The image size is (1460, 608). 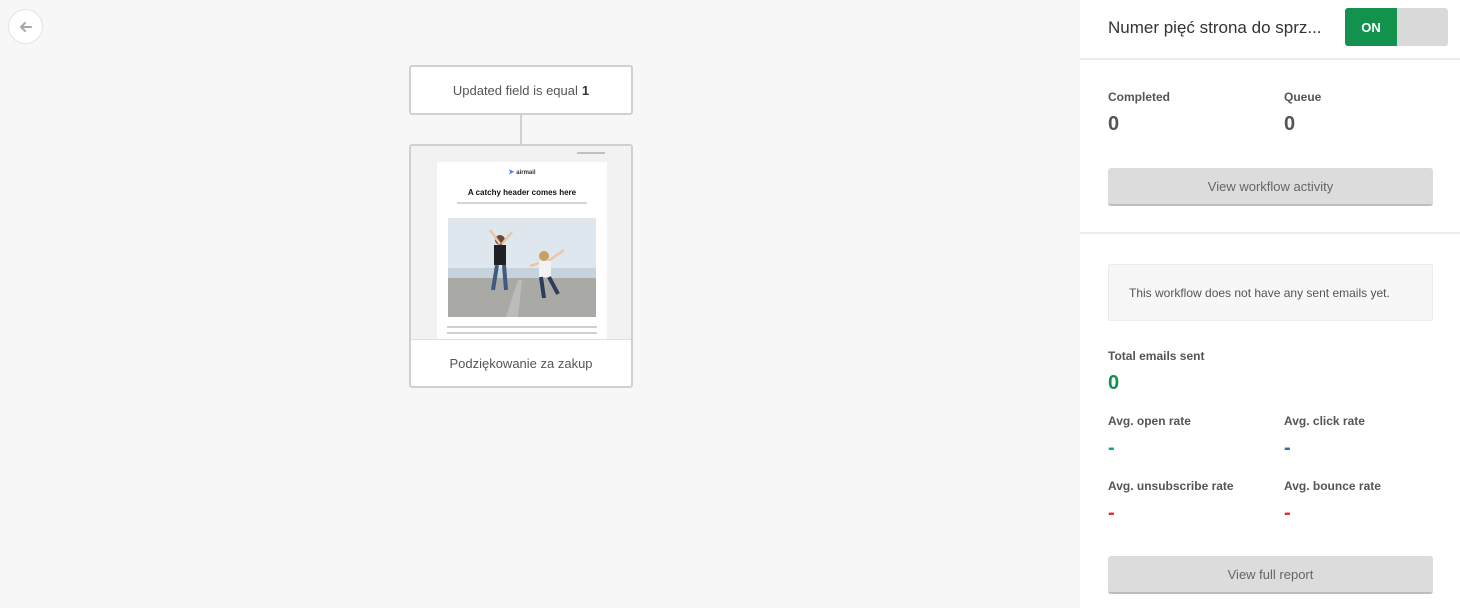 I want to click on email-preview-header: A catchy header comes here, so click(x=522, y=192).